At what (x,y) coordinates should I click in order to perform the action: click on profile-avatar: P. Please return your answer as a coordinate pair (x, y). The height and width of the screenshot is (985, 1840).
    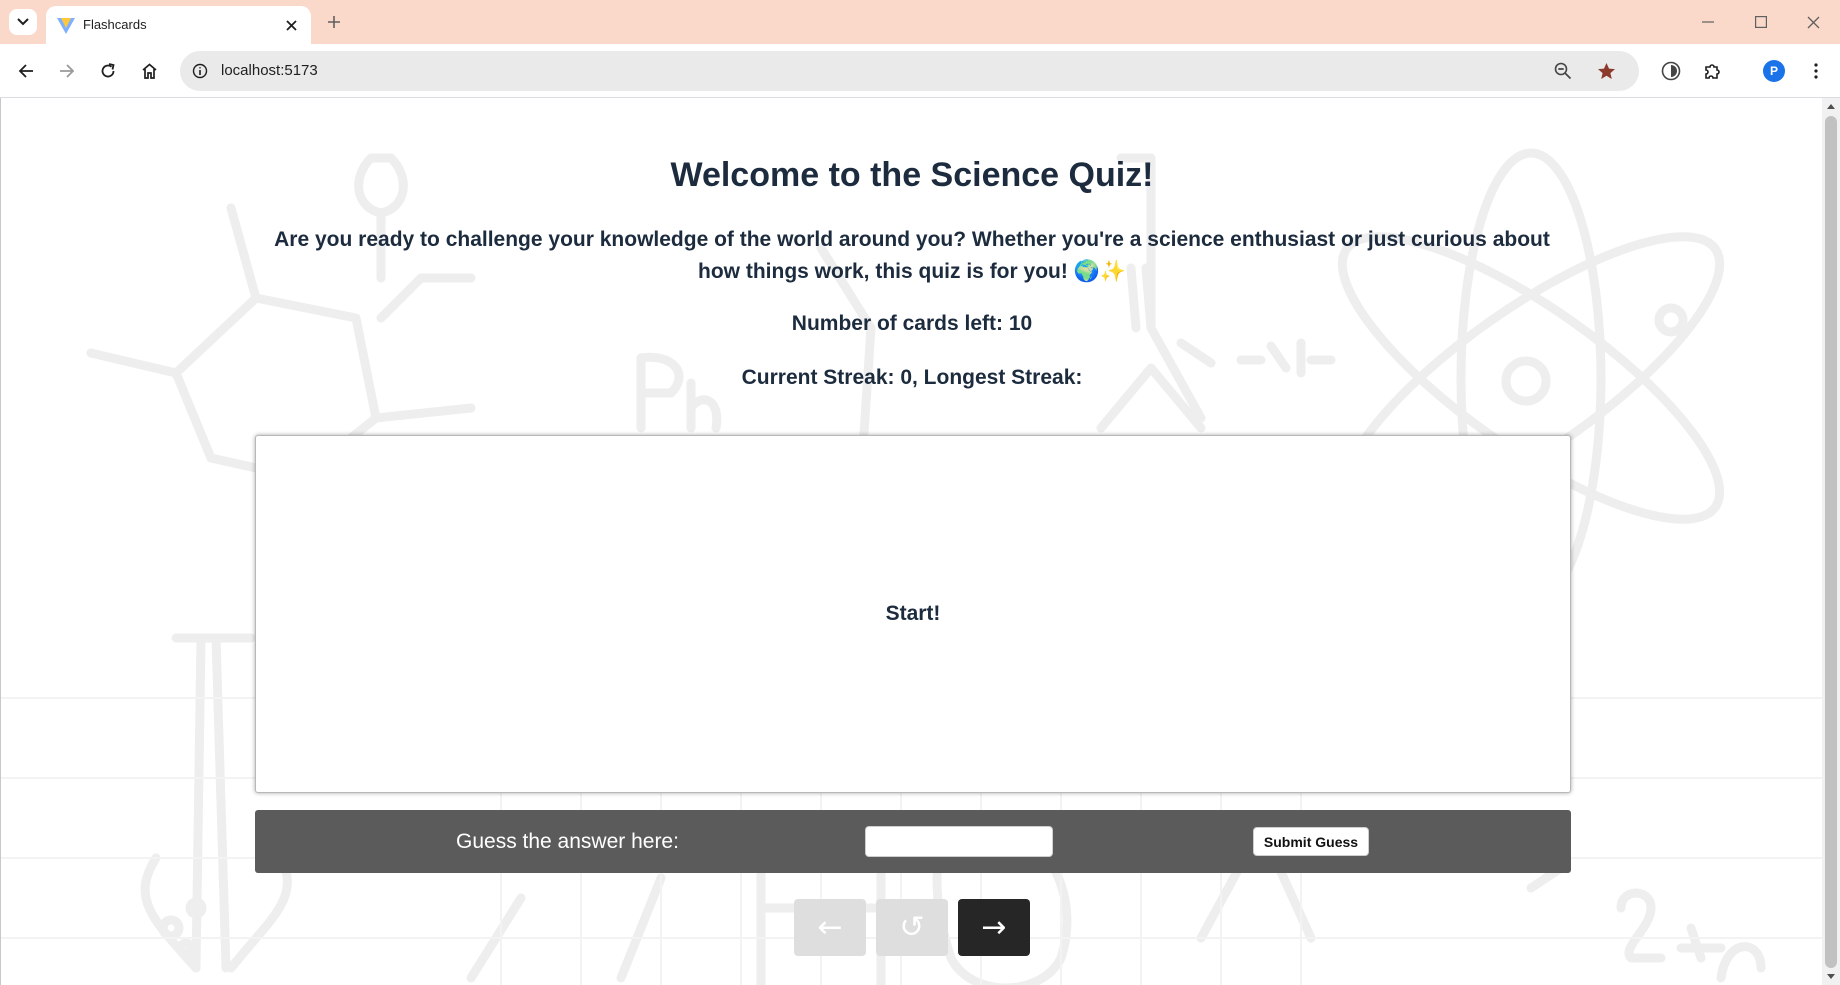
    Looking at the image, I should click on (1774, 71).